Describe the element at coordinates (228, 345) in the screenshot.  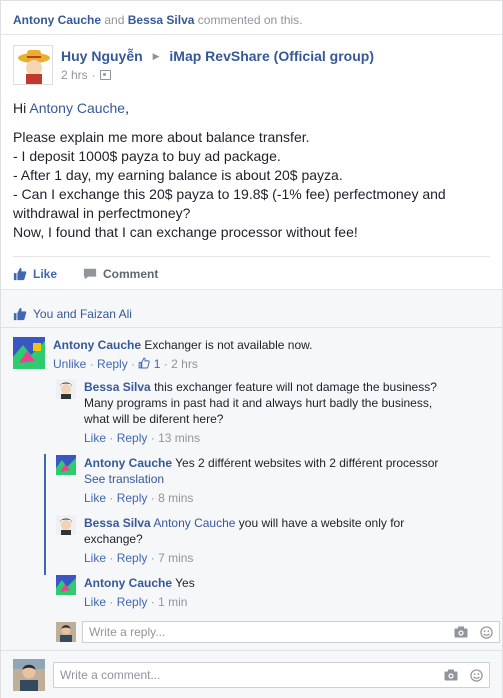
I see `comment-text: Exchanger is not available now.` at that location.